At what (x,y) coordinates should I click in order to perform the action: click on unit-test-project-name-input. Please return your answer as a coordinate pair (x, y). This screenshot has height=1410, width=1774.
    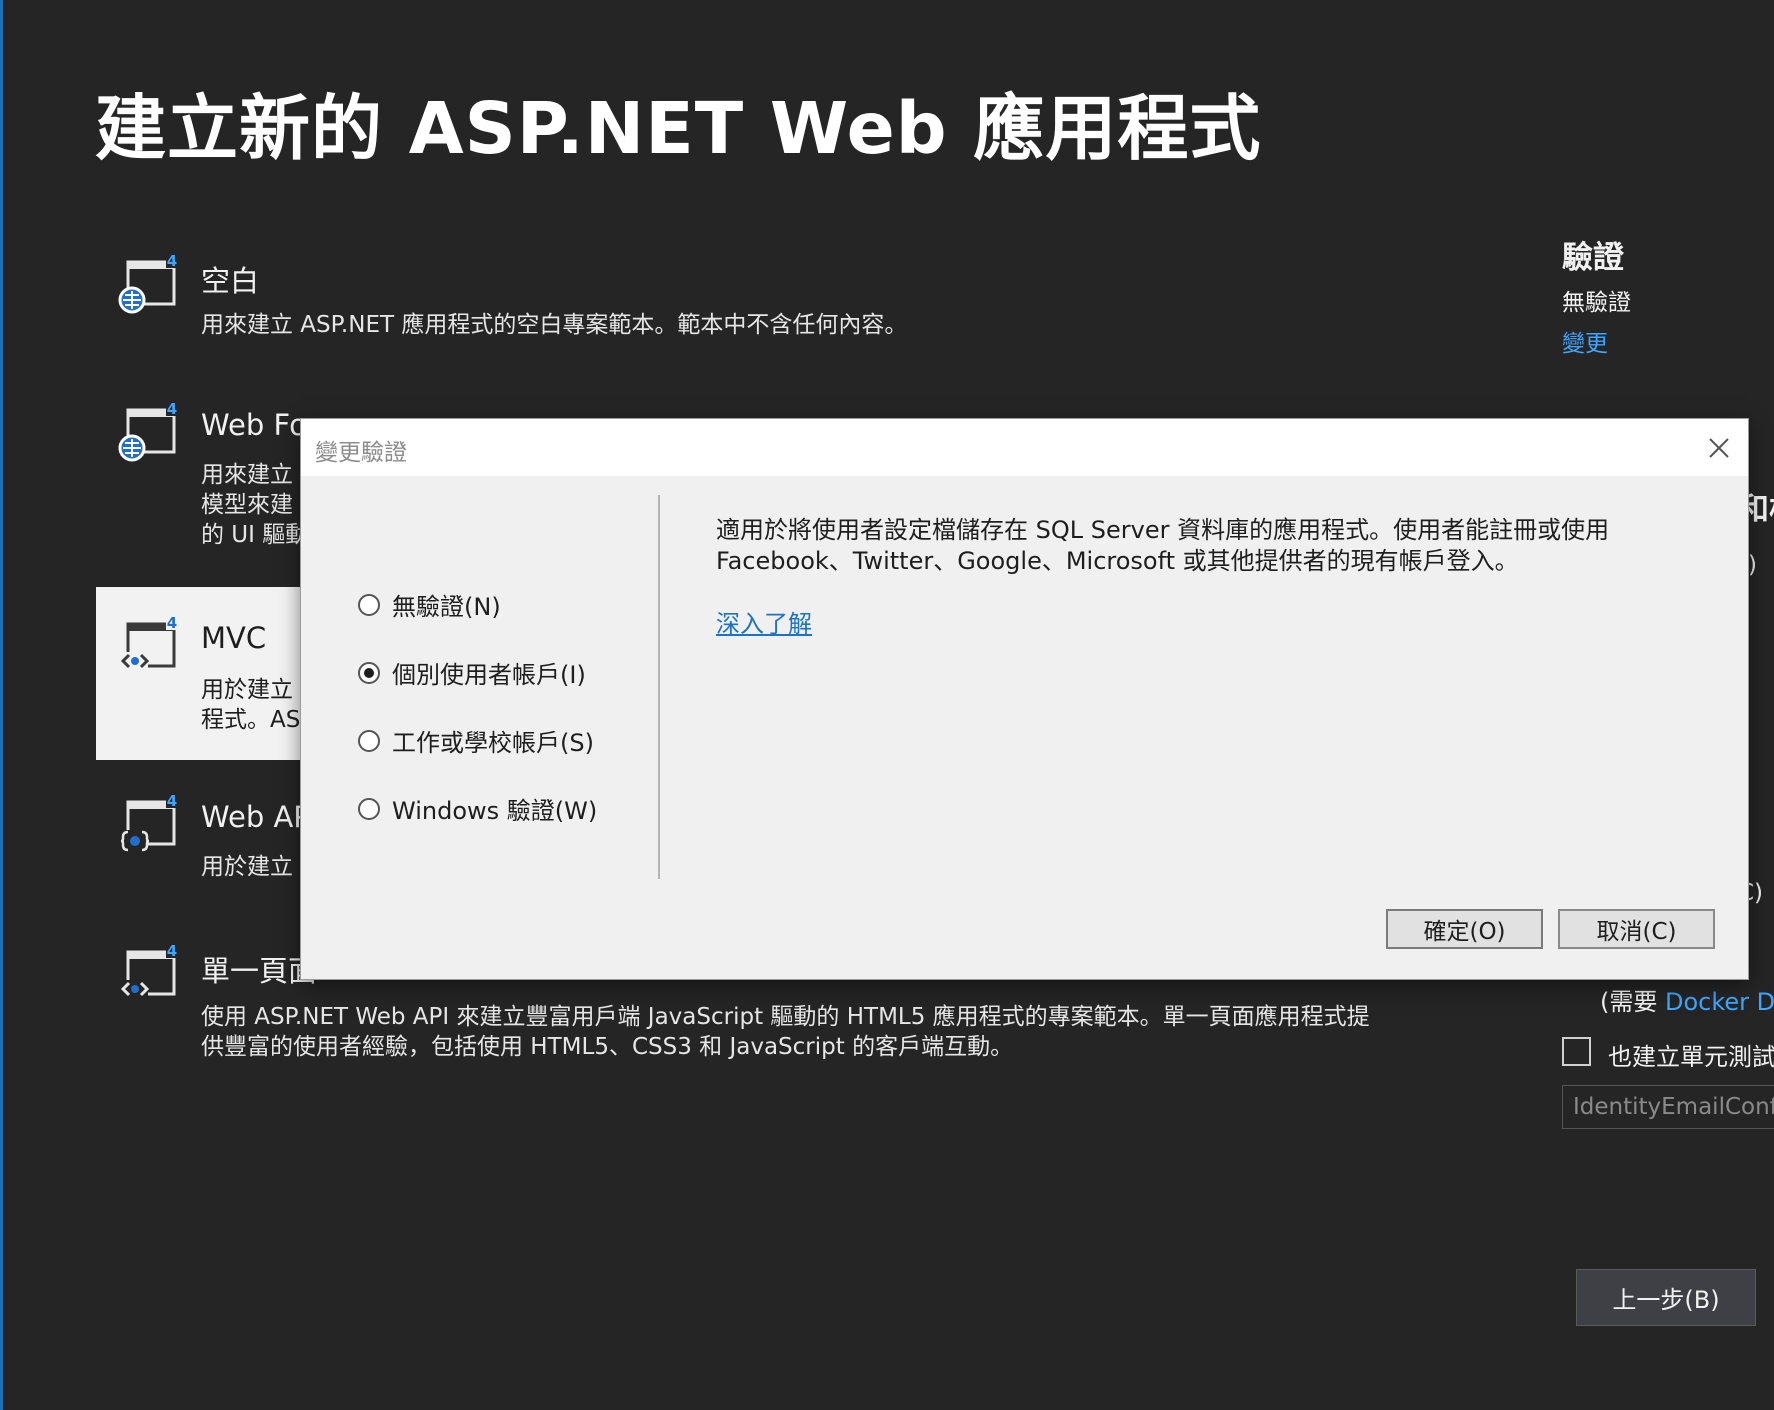
    Looking at the image, I should click on (1668, 1107).